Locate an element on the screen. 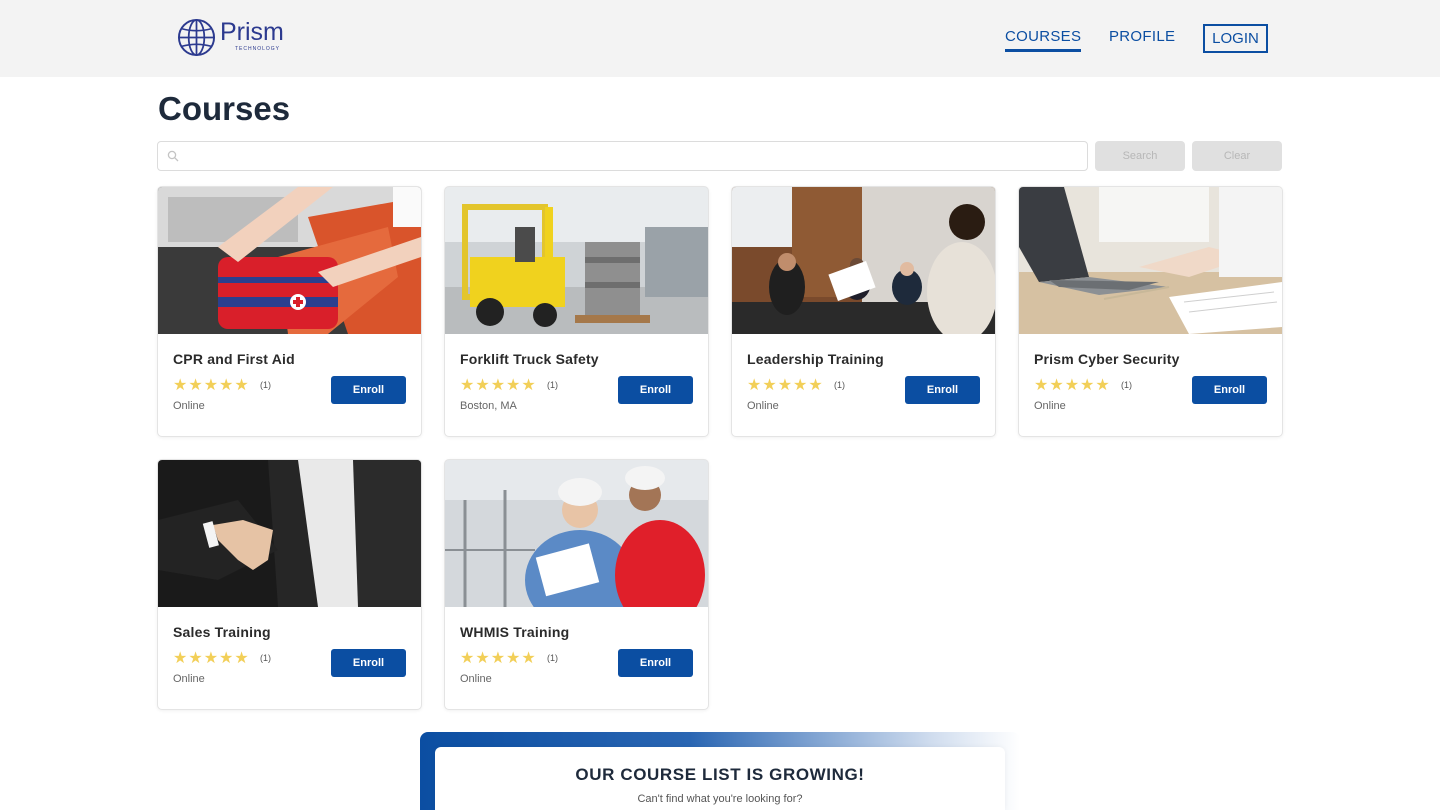 The width and height of the screenshot is (1440, 810). course-image-whmis is located at coordinates (576, 533).